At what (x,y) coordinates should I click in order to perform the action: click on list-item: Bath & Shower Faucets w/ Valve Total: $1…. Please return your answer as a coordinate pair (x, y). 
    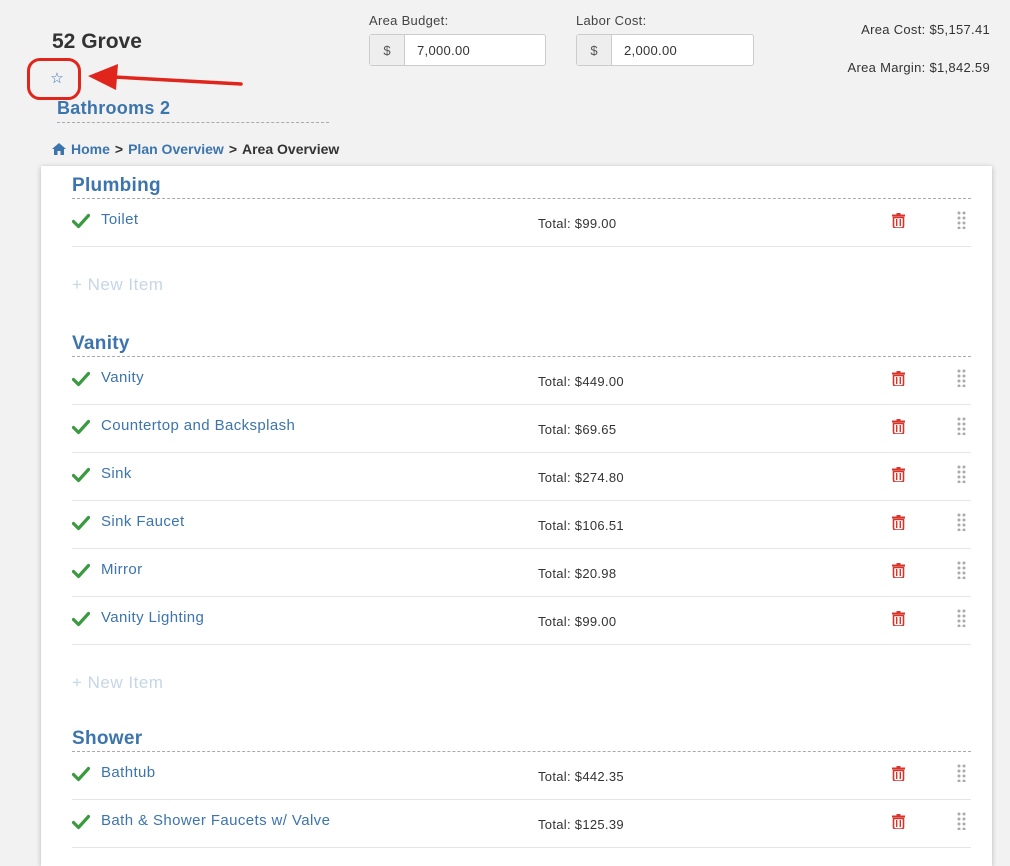
    Looking at the image, I should click on (521, 824).